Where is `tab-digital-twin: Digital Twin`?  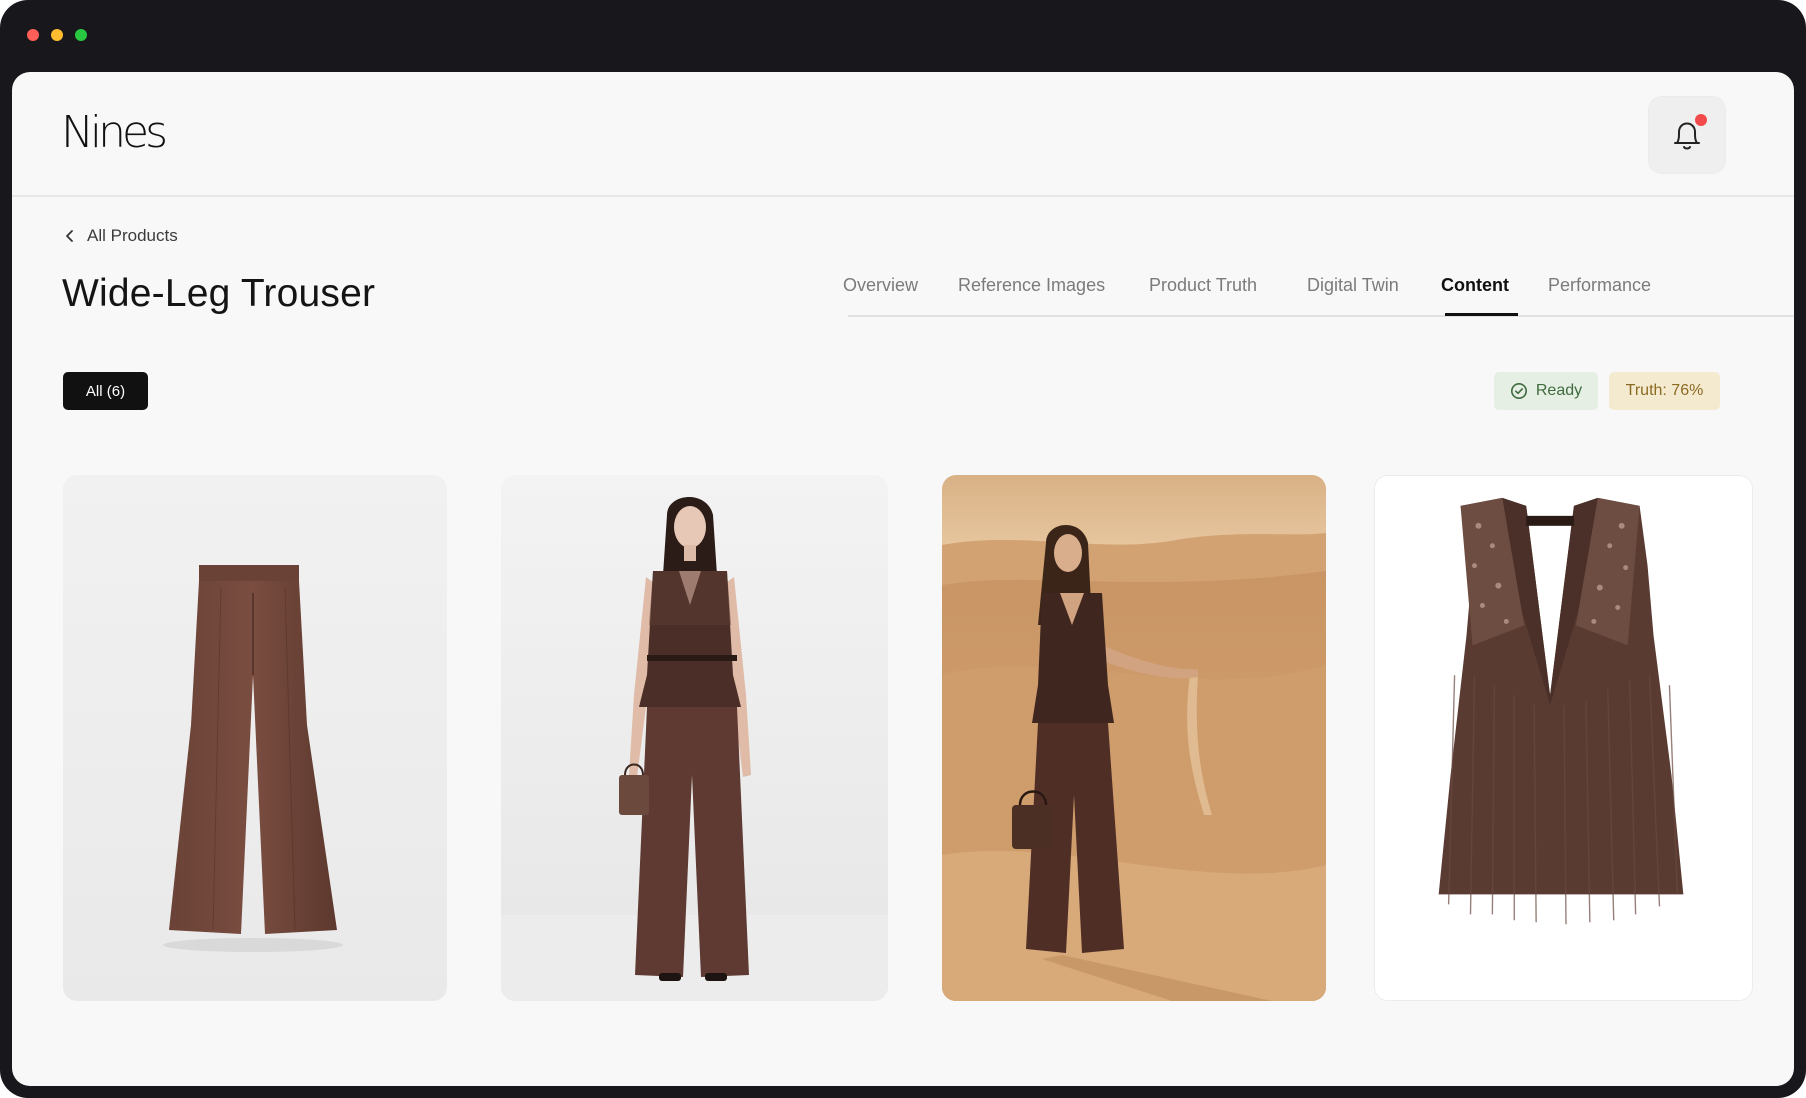 tab-digital-twin: Digital Twin is located at coordinates (1353, 285).